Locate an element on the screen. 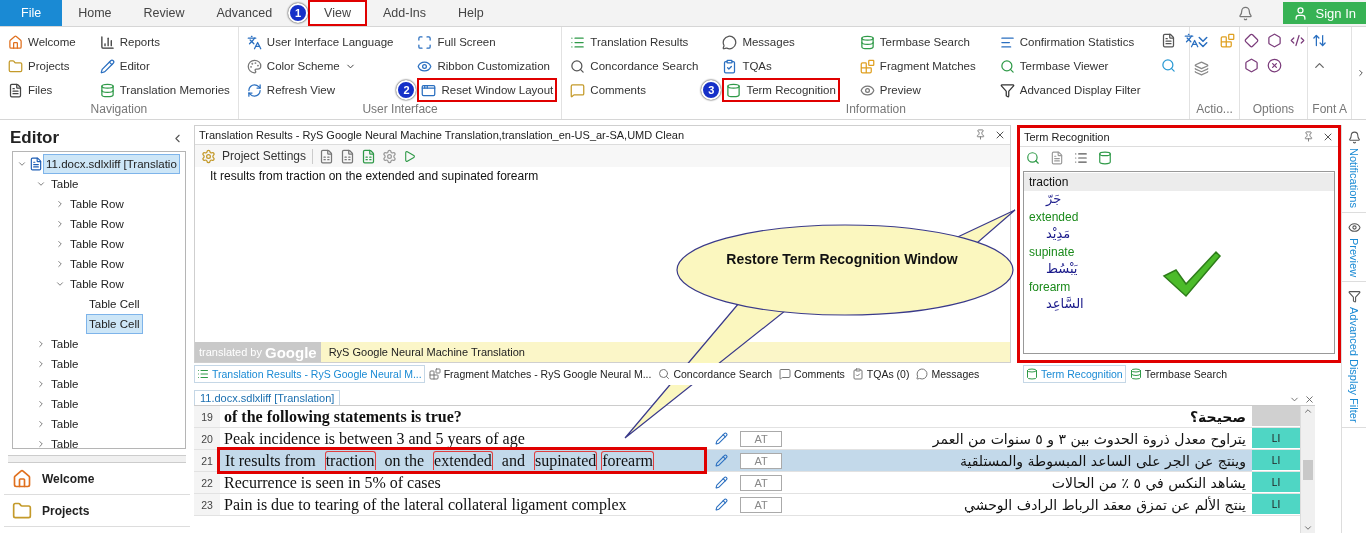 The image size is (1366, 533). blocks-icon is located at coordinates (434, 374).